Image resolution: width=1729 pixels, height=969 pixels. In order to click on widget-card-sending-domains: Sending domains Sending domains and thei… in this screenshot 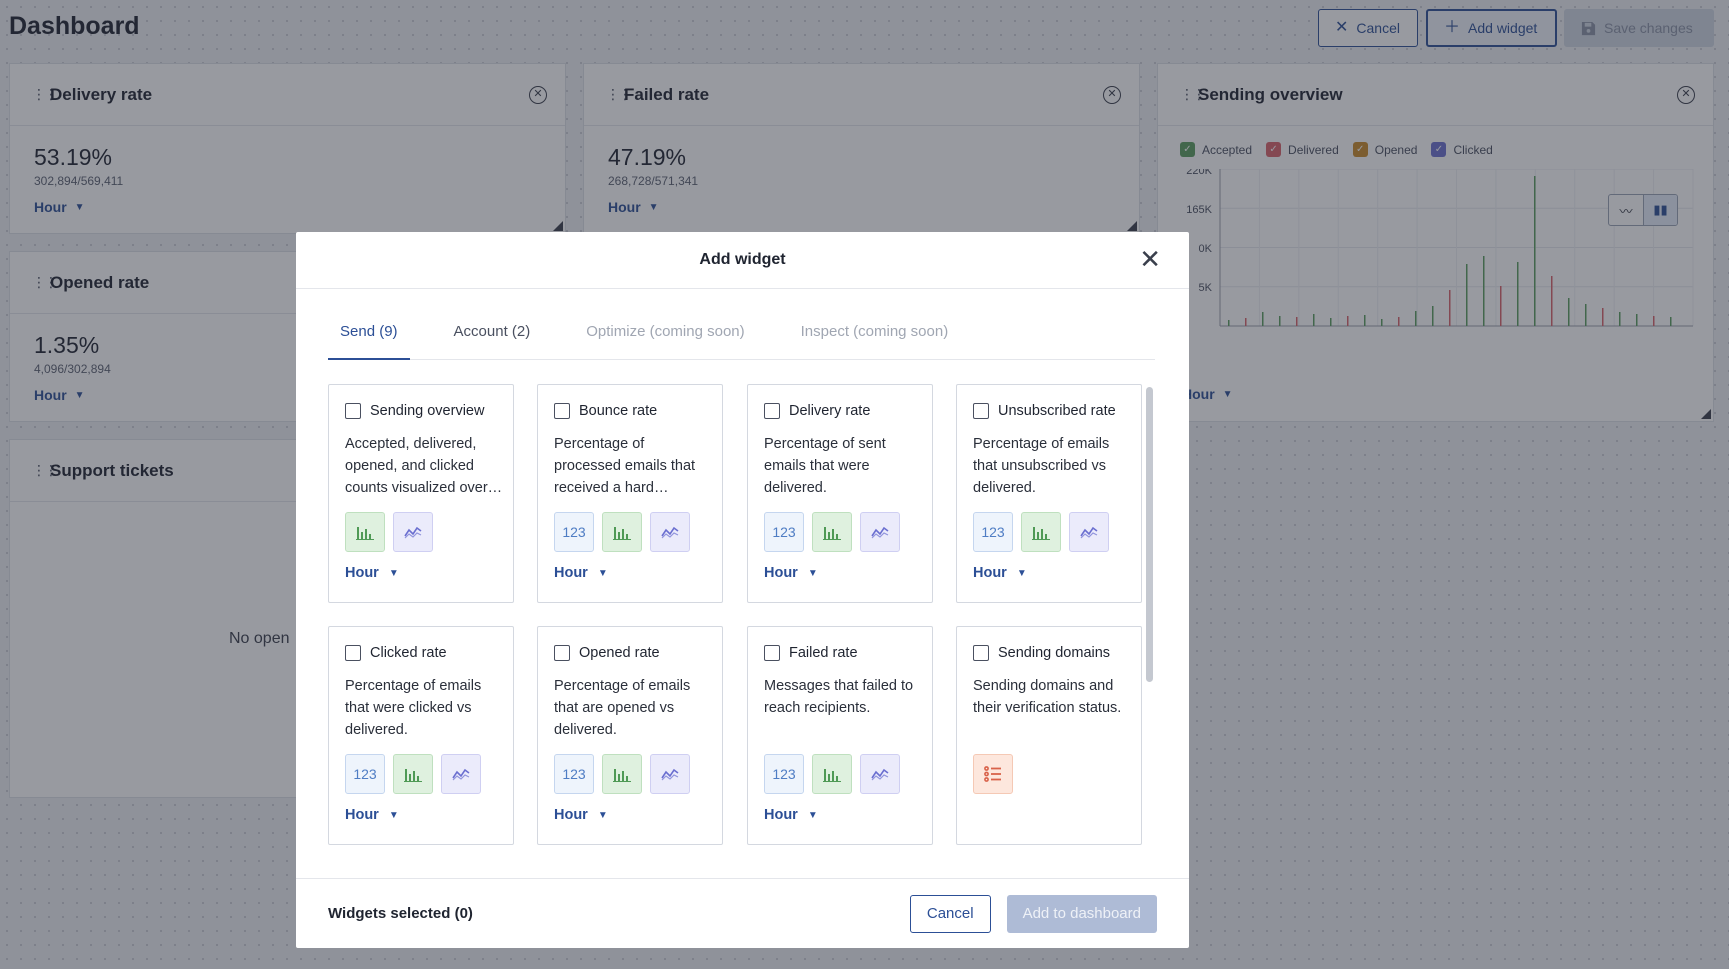, I will do `click(1049, 735)`.